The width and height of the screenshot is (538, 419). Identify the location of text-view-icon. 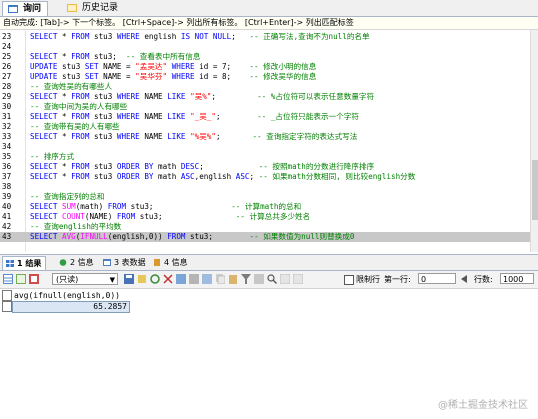
(34, 279).